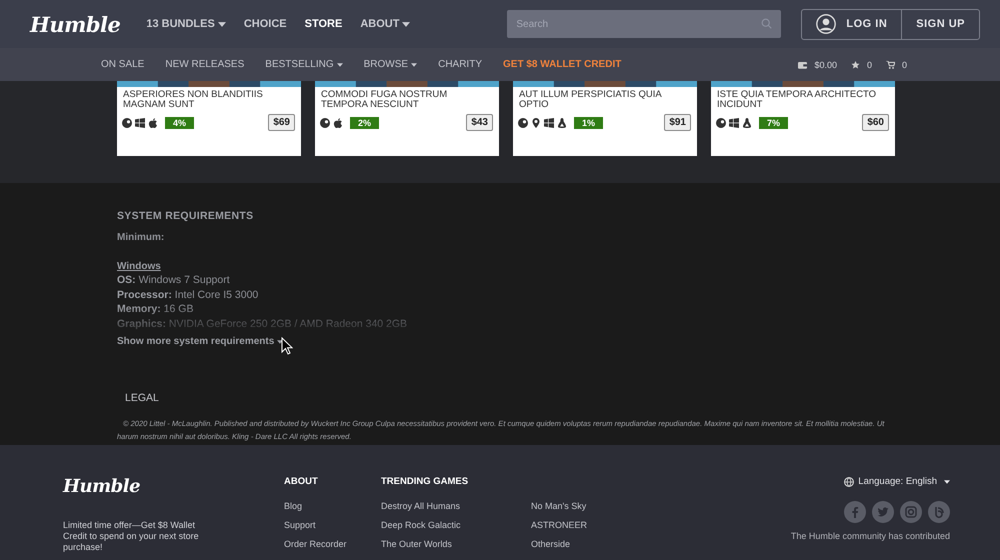 This screenshot has height=560, width=1000. I want to click on subnav-link: BROWSE, so click(391, 64).